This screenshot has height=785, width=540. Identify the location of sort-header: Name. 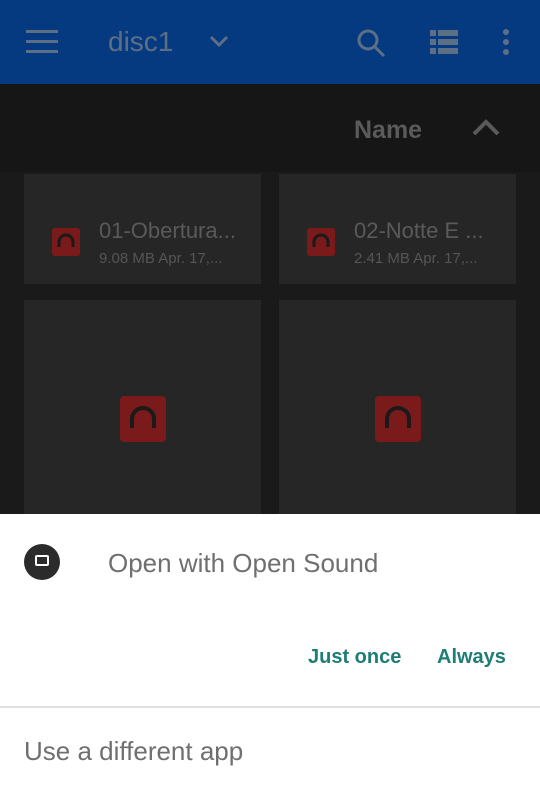
(270, 128).